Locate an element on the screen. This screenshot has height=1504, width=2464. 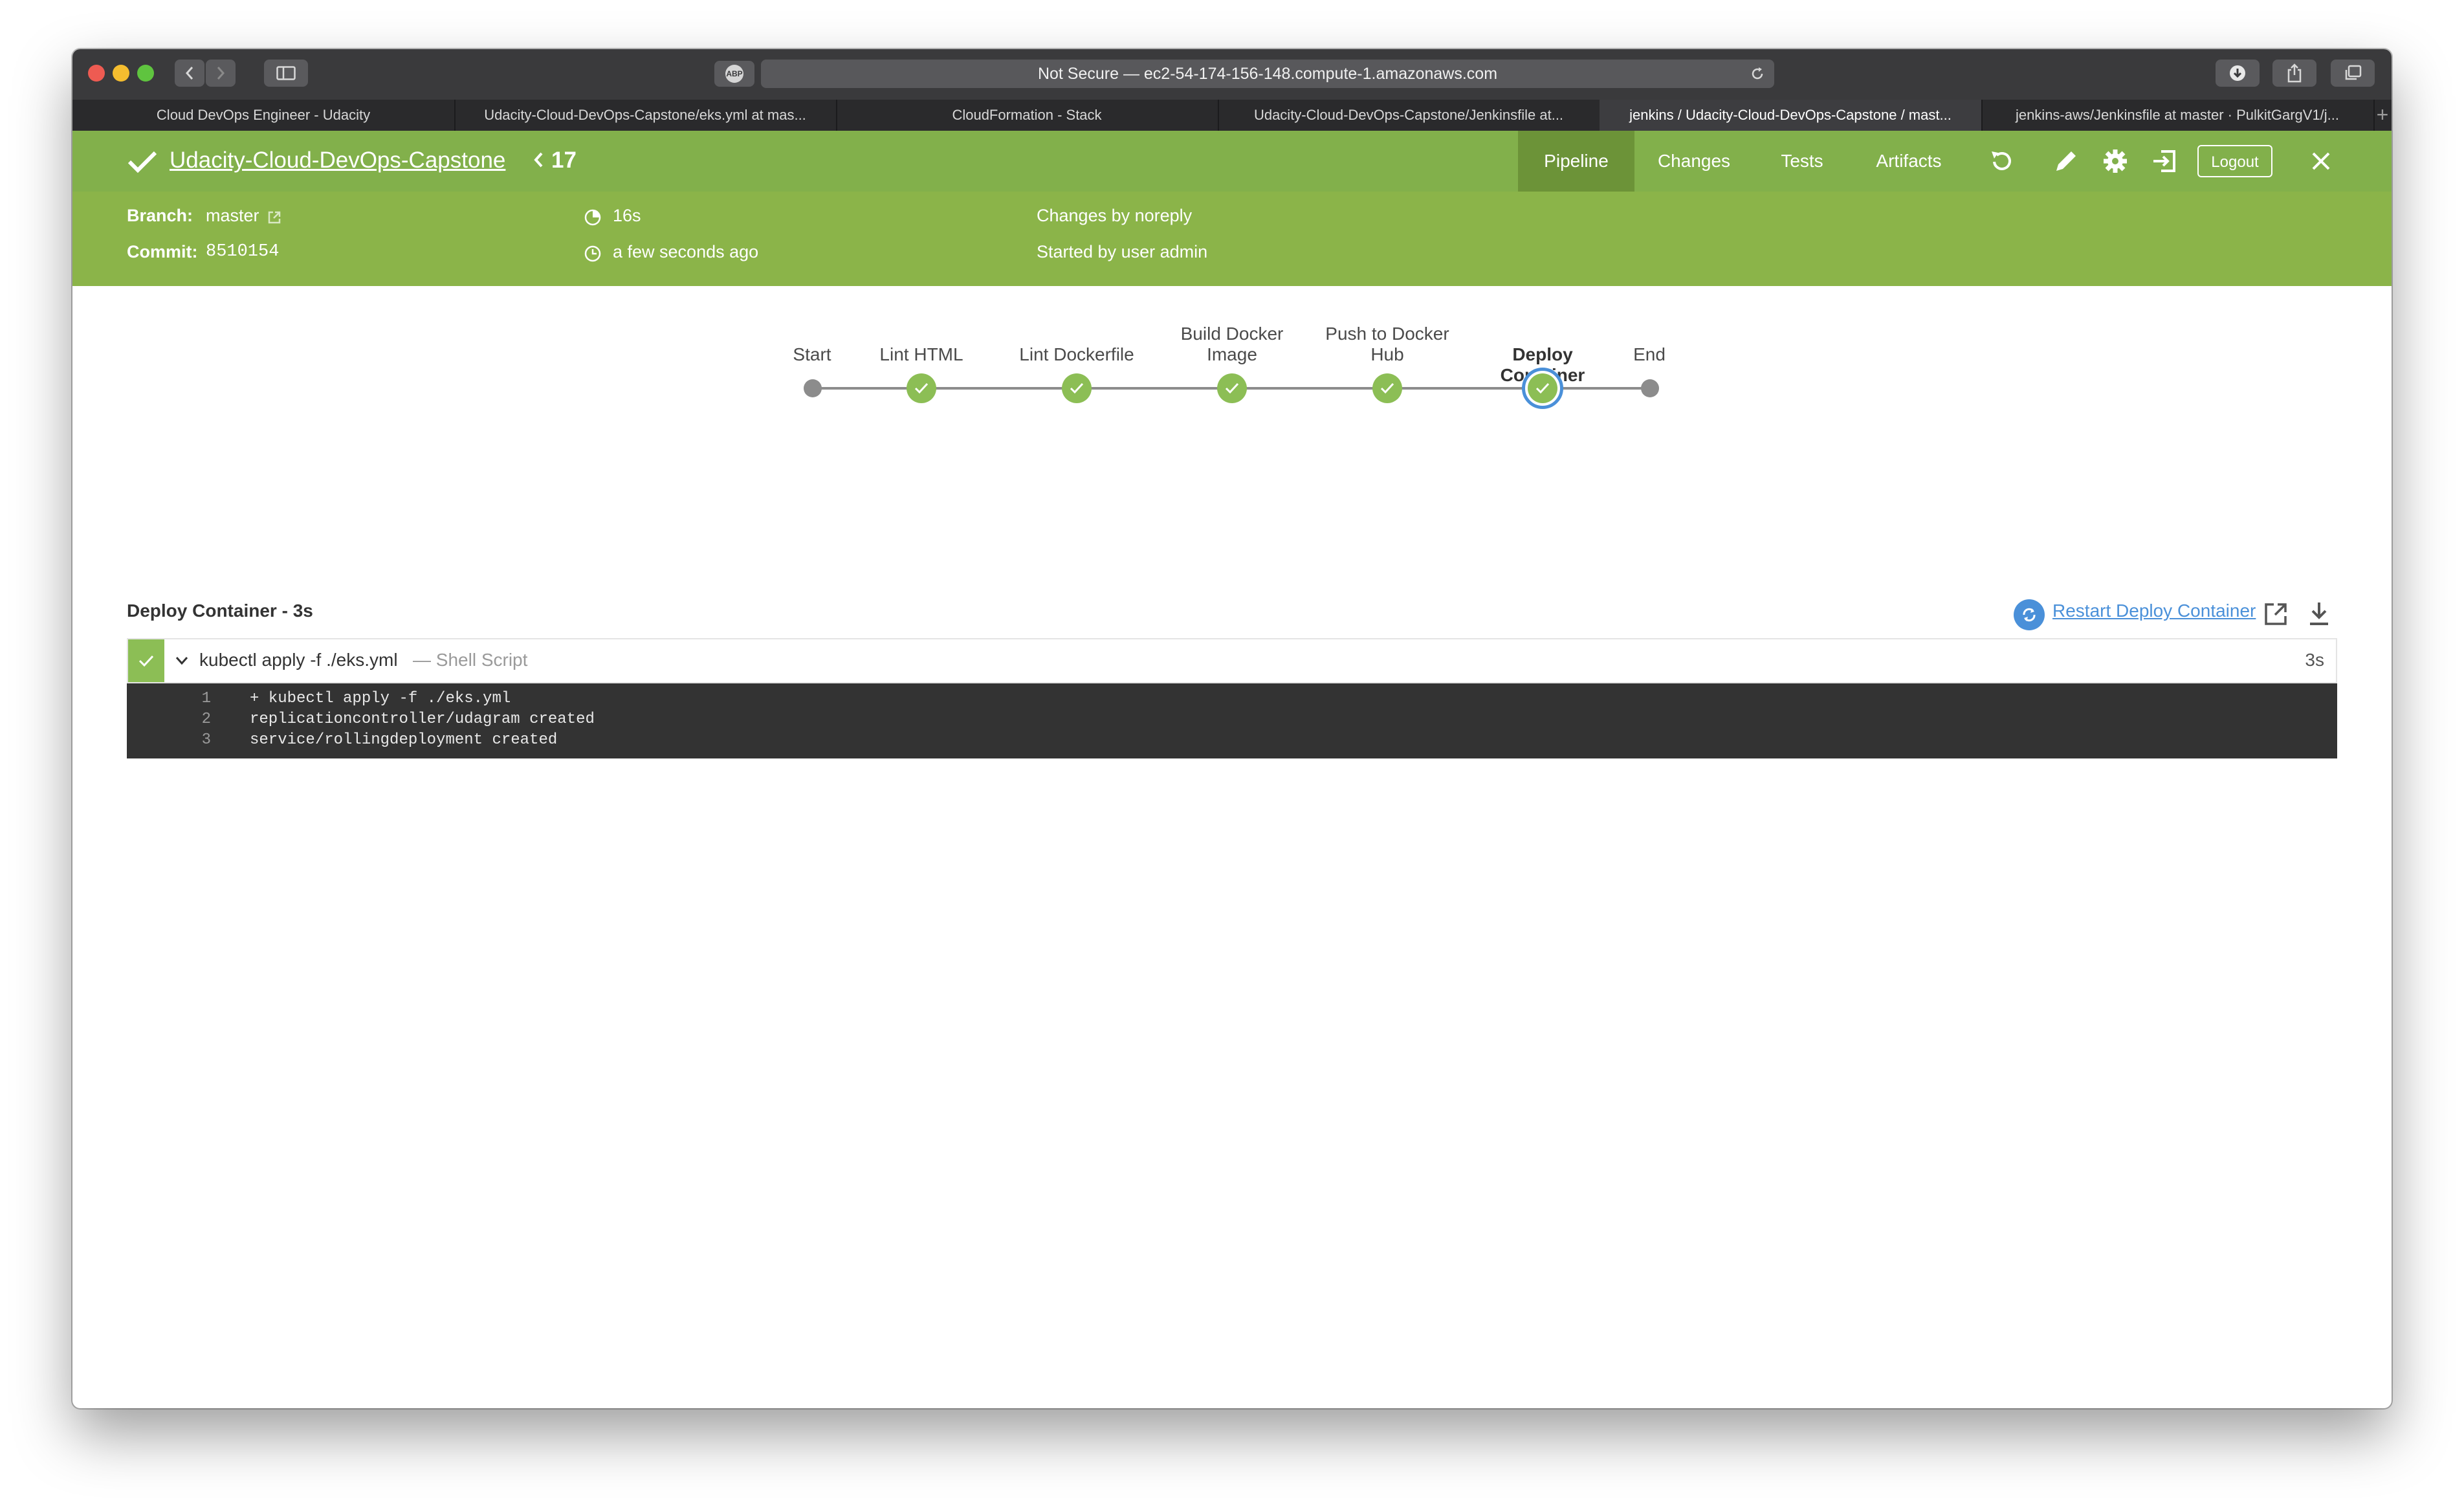
stage-label-lint-dockerfile: Lint Dockerfile is located at coordinates (1076, 354).